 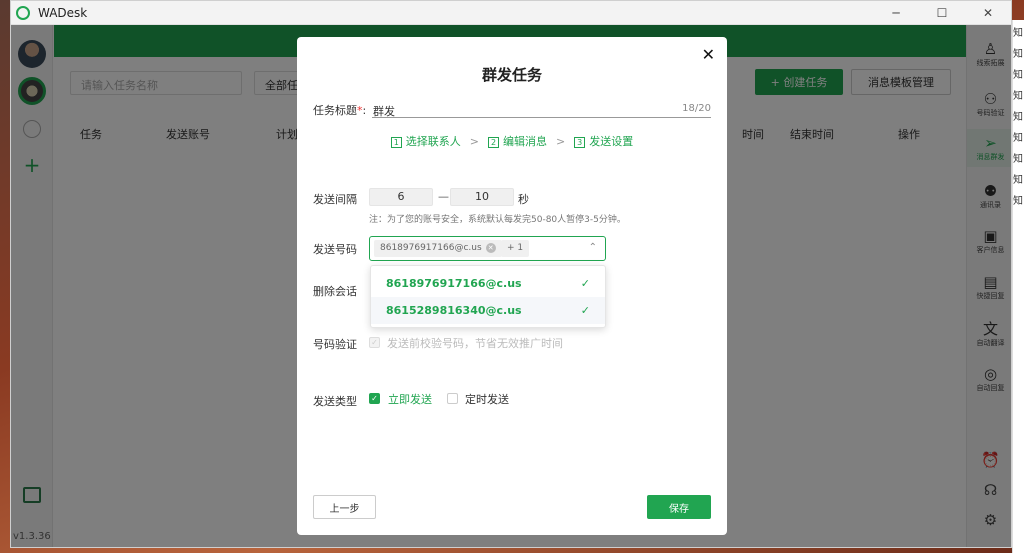 What do you see at coordinates (454, 310) in the screenshot?
I see `phone-option-text: 8615289816340@c.us` at bounding box center [454, 310].